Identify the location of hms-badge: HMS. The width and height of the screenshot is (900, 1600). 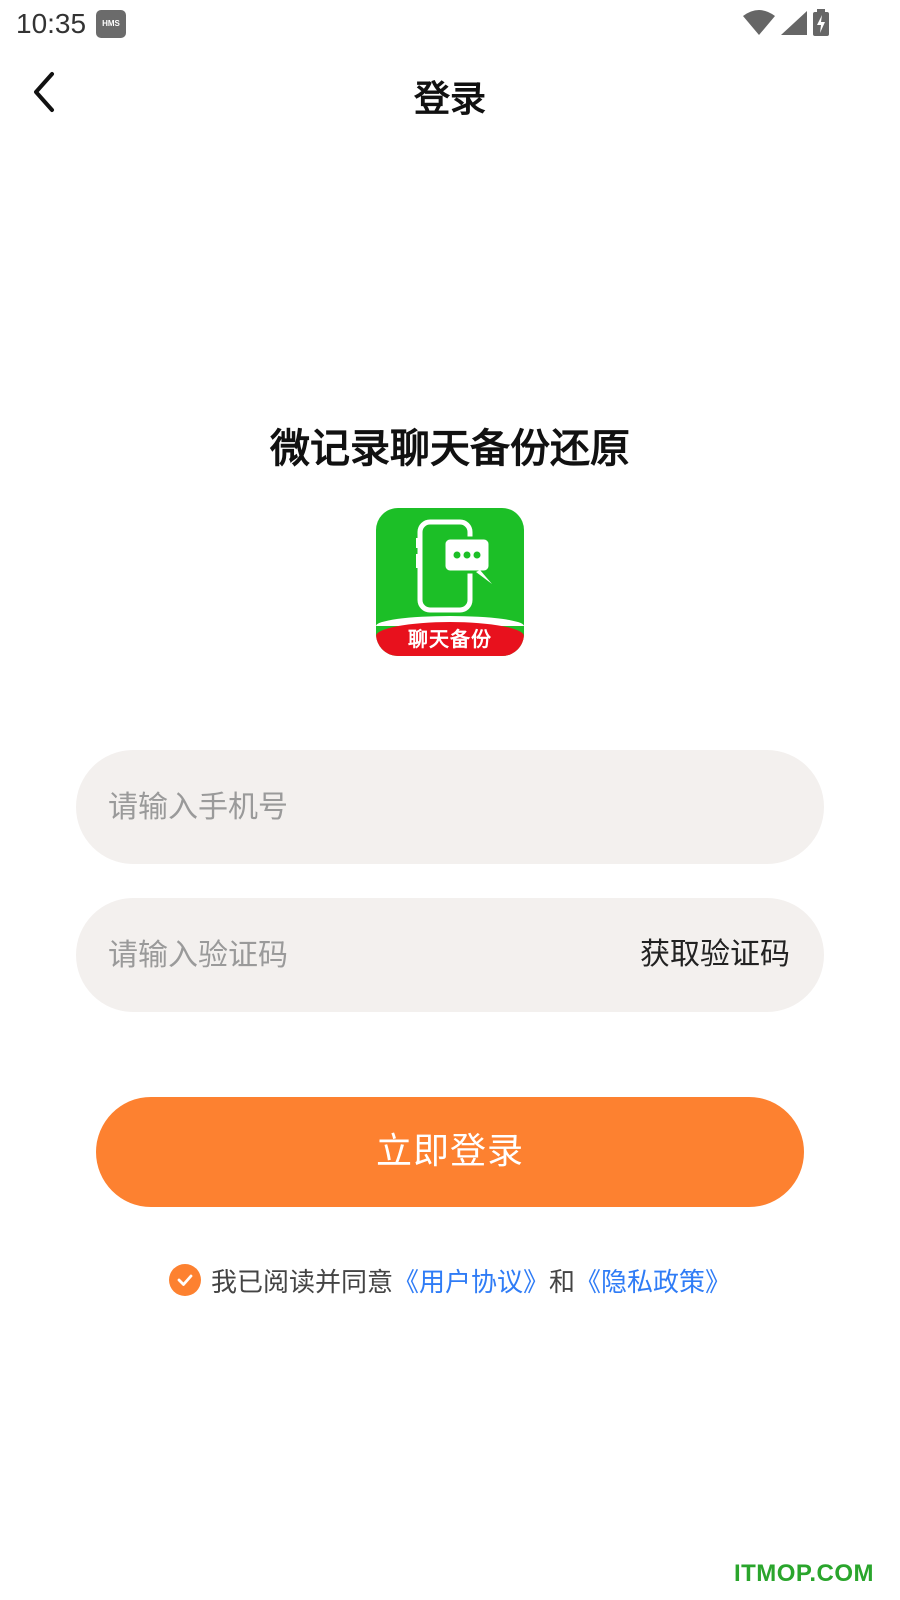
(111, 24).